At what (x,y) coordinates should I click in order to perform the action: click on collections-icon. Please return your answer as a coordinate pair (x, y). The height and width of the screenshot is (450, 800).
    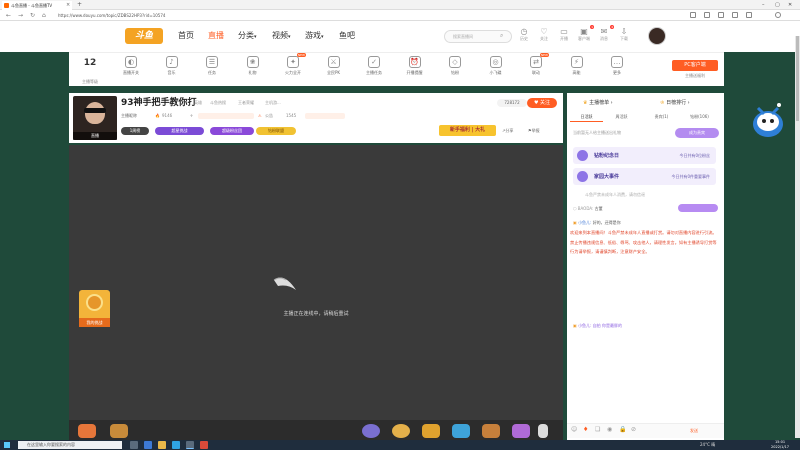
    Looking at the image, I should click on (721, 15).